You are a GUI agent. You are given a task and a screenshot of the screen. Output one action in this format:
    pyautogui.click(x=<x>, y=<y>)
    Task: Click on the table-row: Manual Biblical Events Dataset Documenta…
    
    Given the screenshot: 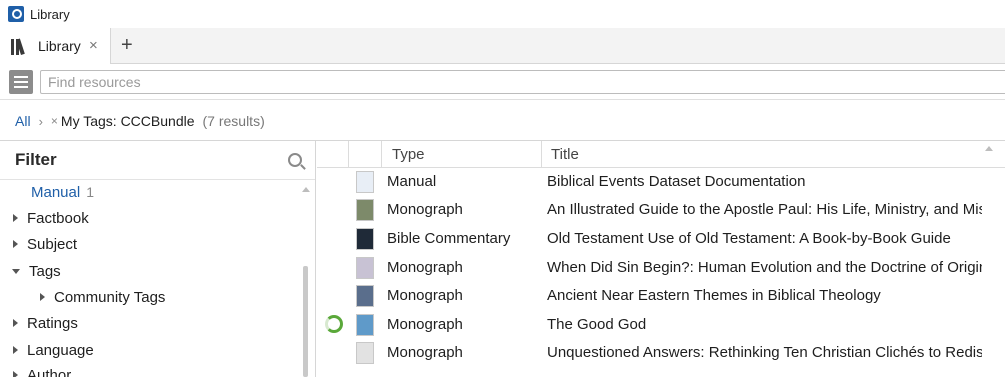 What is the action you would take?
    pyautogui.click(x=649, y=182)
    